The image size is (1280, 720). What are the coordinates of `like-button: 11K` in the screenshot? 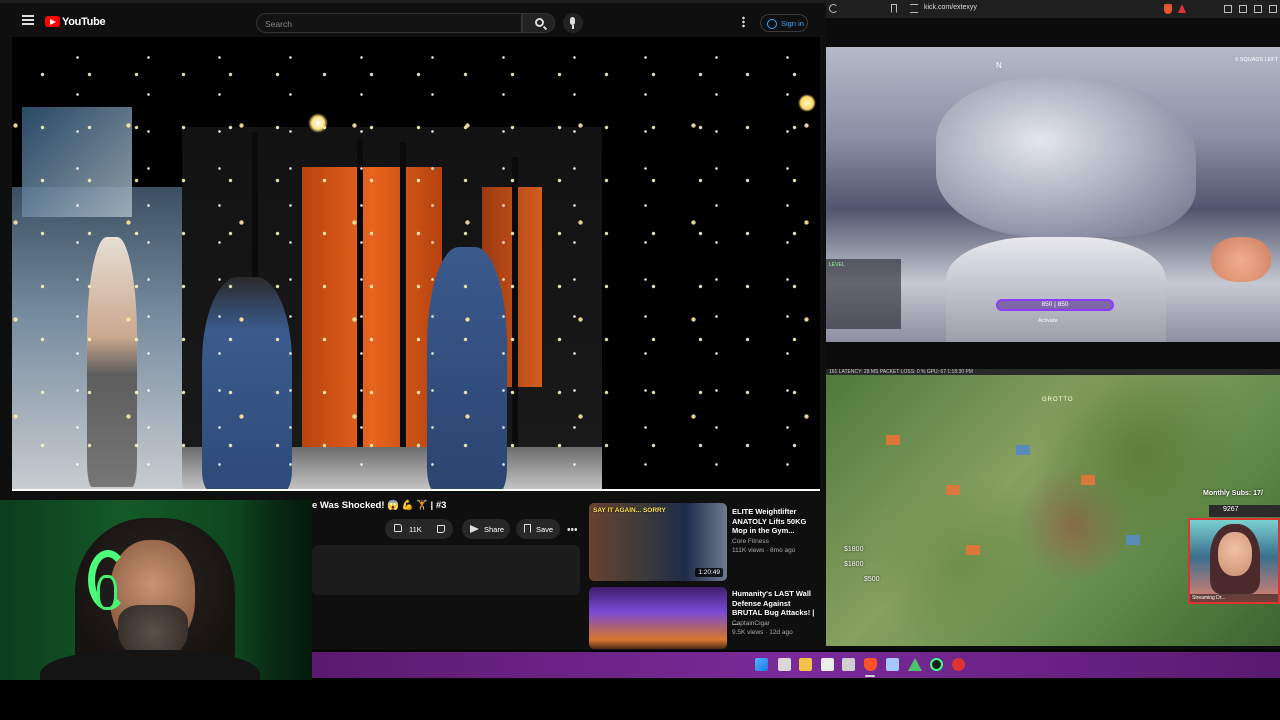 It's located at (419, 529).